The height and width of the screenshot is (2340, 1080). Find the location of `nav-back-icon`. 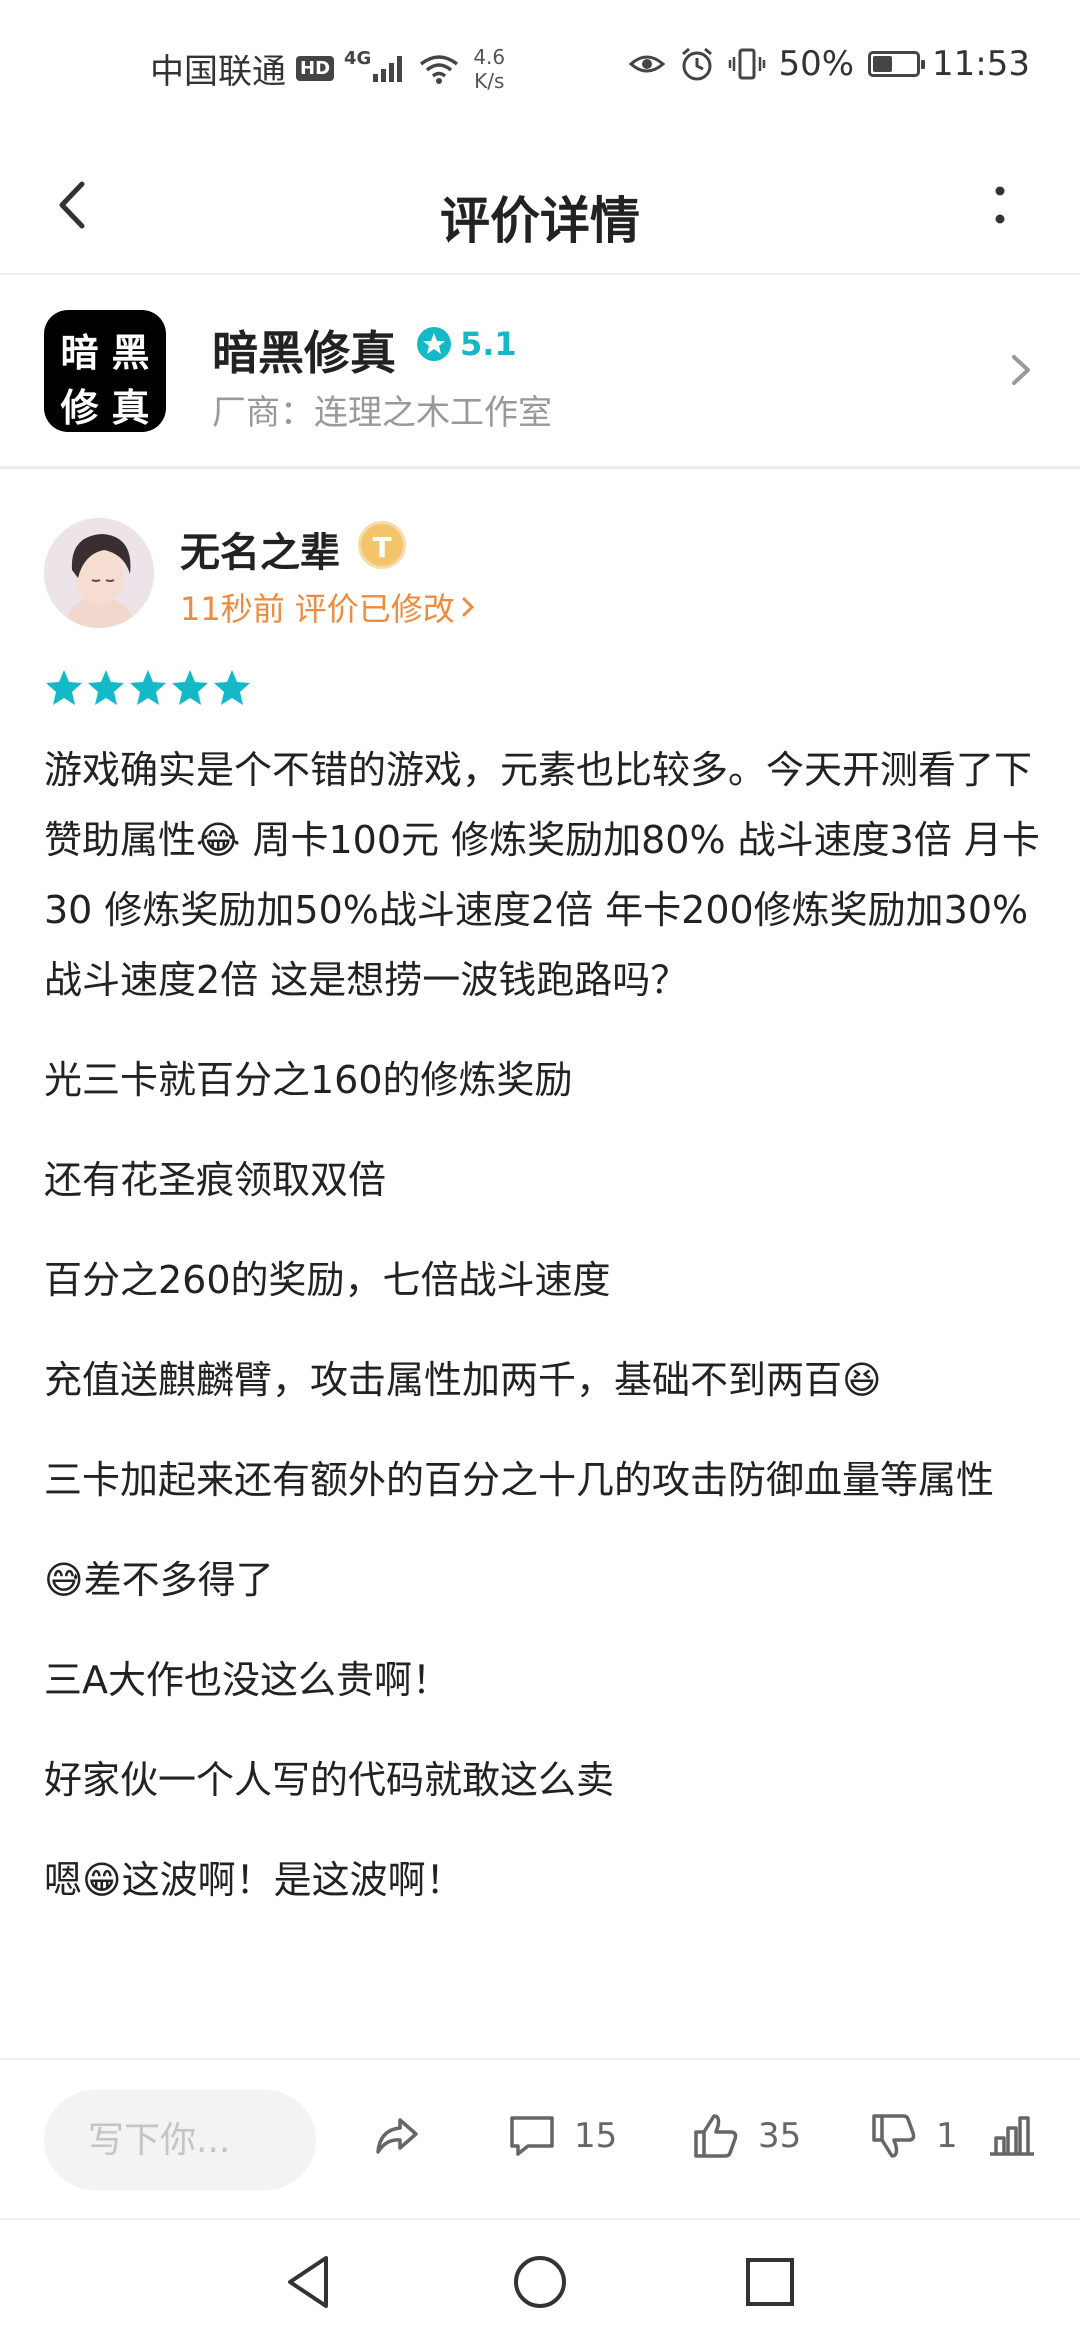

nav-back-icon is located at coordinates (310, 2282).